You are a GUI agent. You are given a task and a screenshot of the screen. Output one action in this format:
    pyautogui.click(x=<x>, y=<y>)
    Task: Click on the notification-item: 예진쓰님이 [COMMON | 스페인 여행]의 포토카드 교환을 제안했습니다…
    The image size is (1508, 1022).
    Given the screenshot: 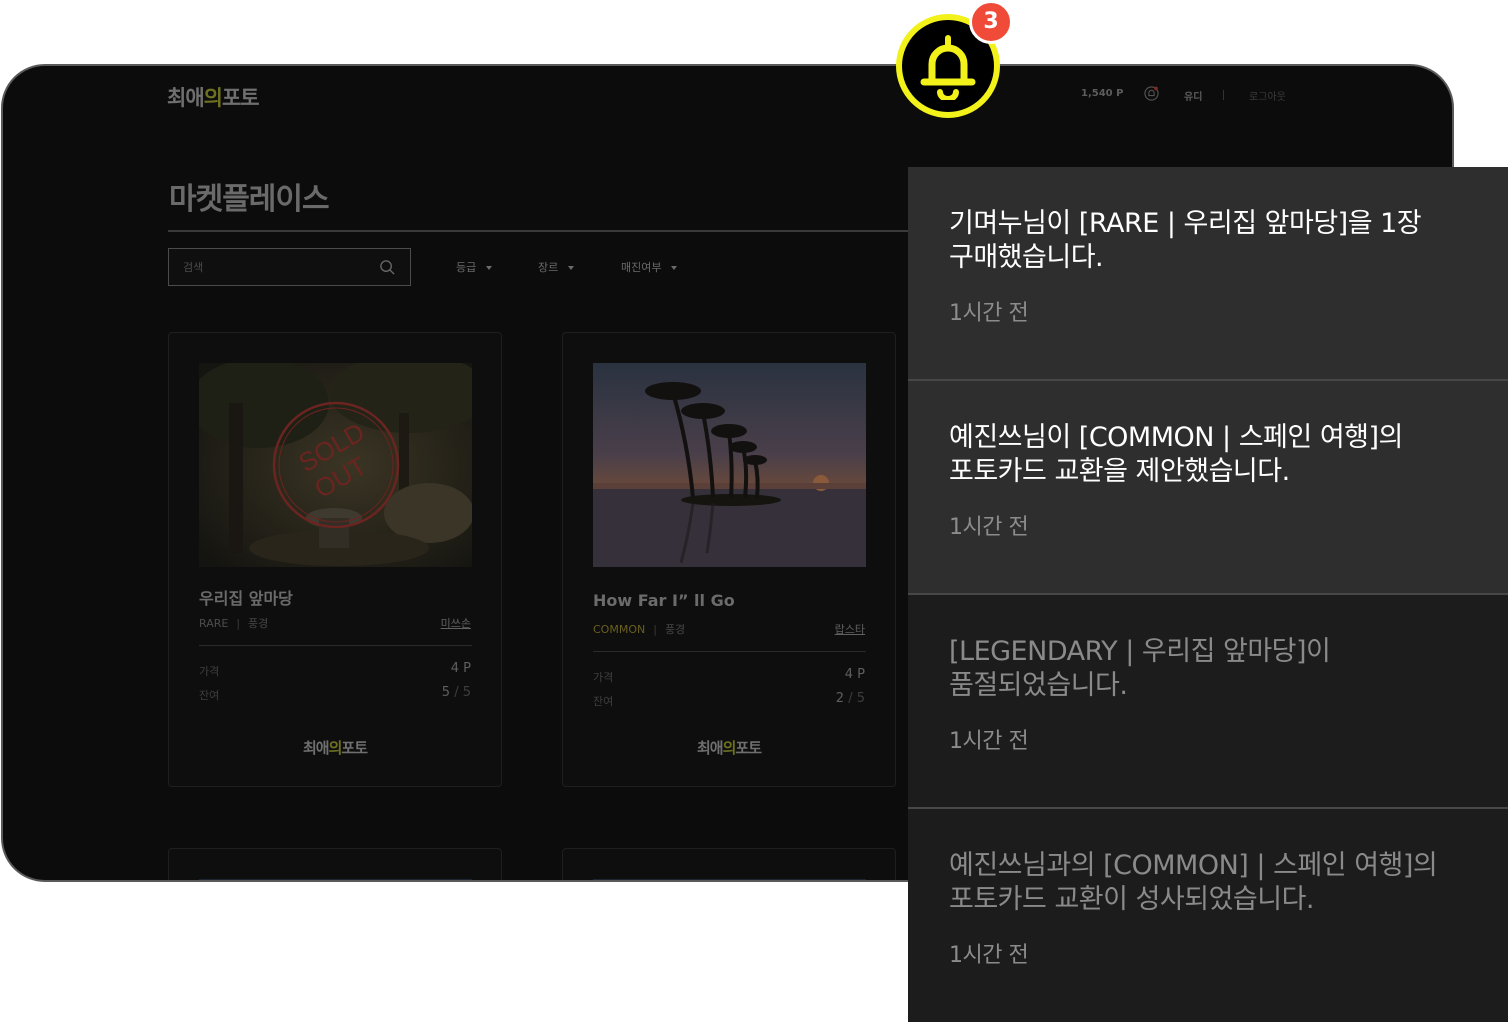 What is the action you would take?
    pyautogui.click(x=1208, y=486)
    